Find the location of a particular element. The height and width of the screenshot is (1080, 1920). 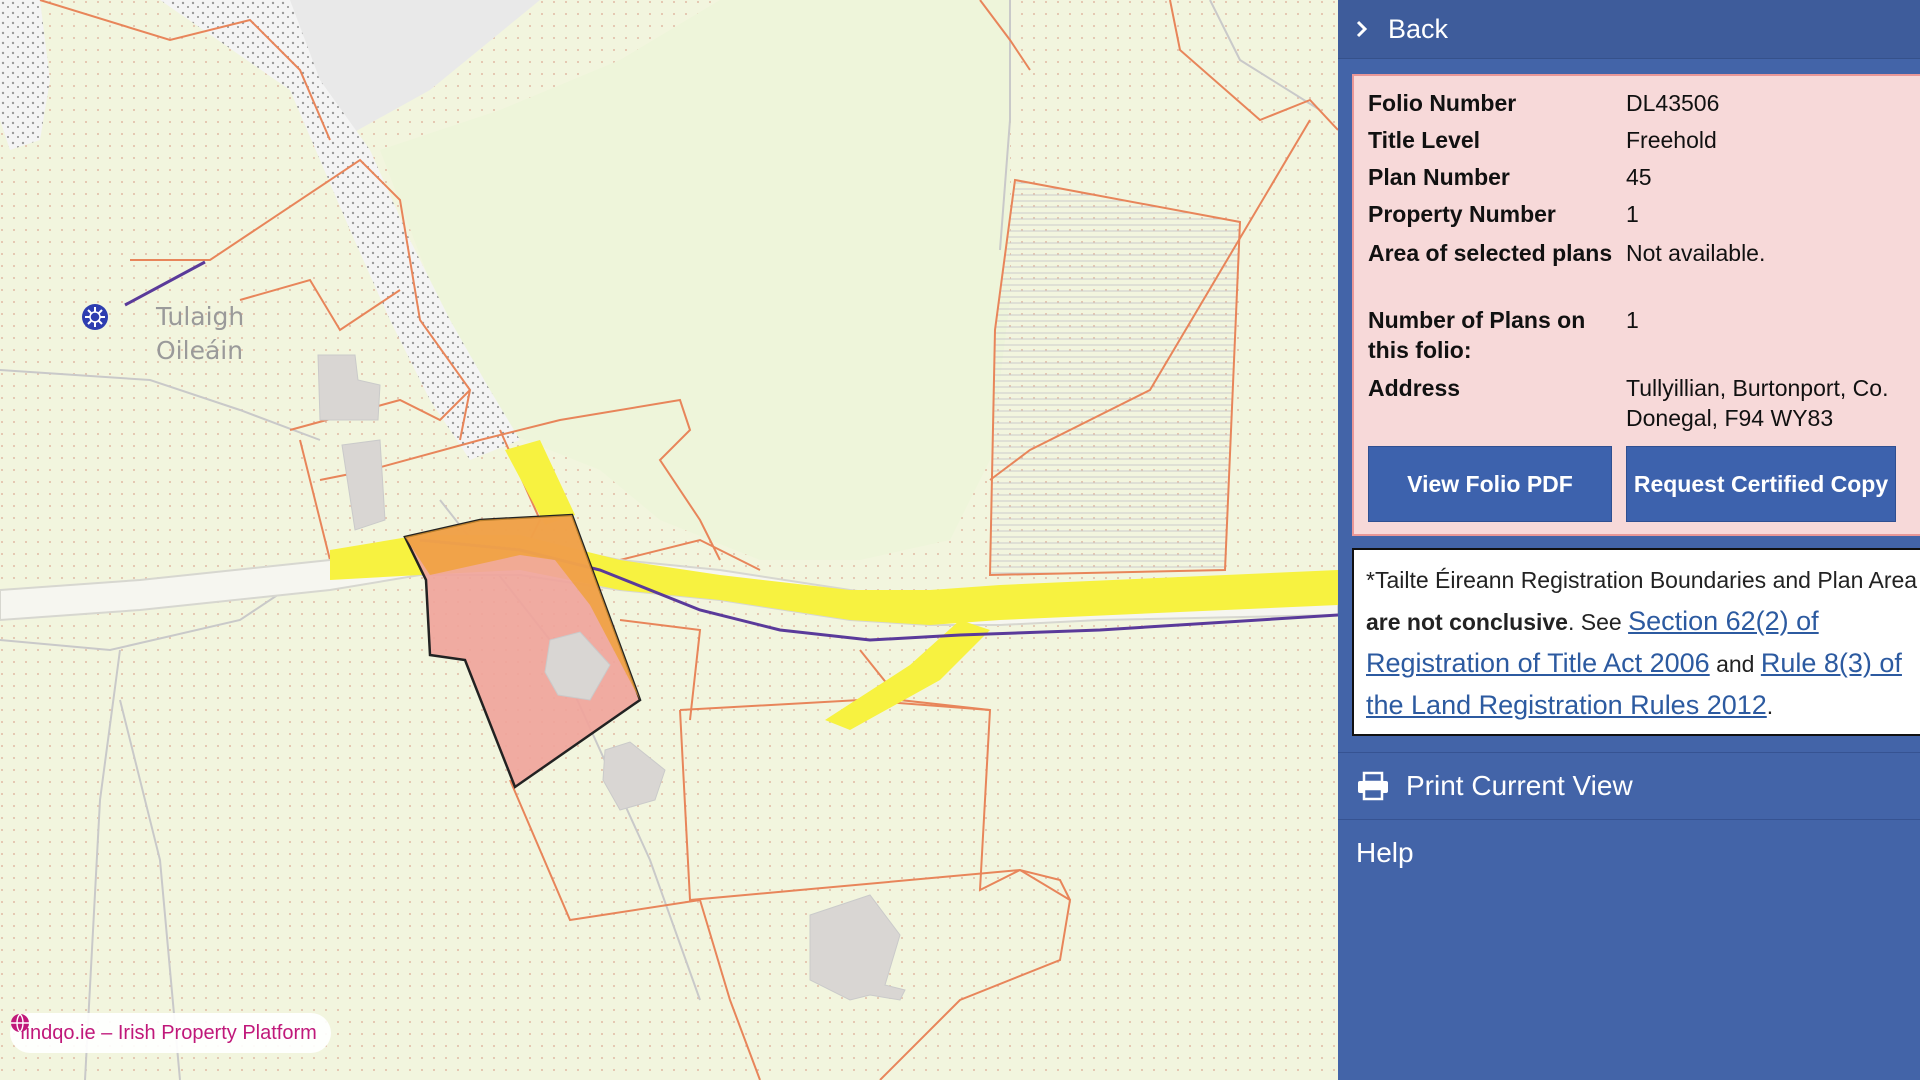

printer-icon is located at coordinates (1373, 786).